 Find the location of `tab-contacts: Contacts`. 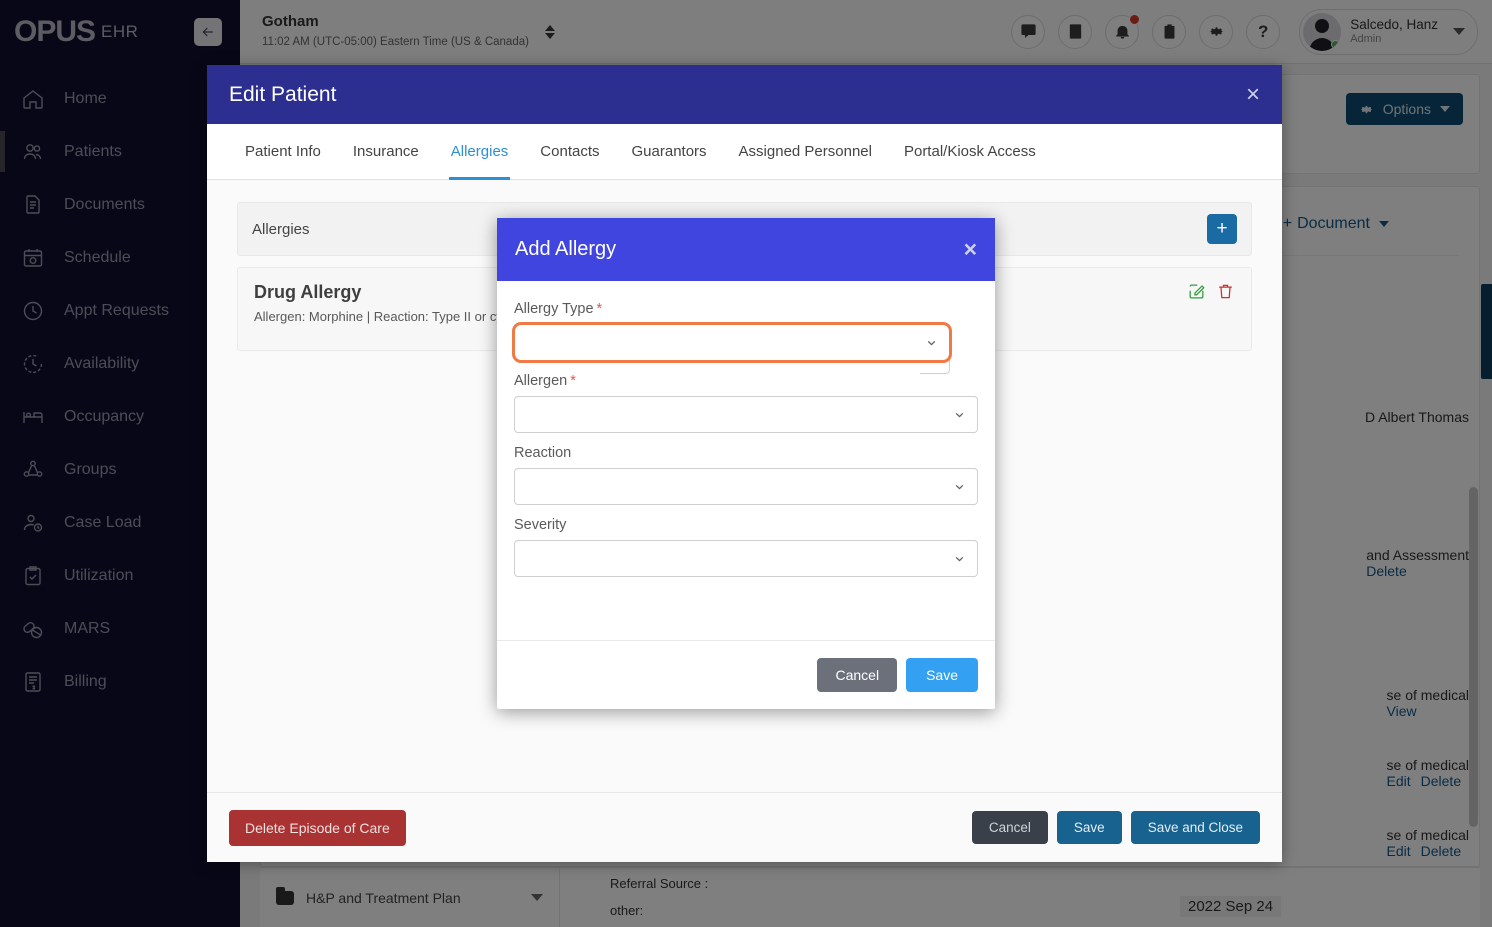

tab-contacts: Contacts is located at coordinates (569, 152).